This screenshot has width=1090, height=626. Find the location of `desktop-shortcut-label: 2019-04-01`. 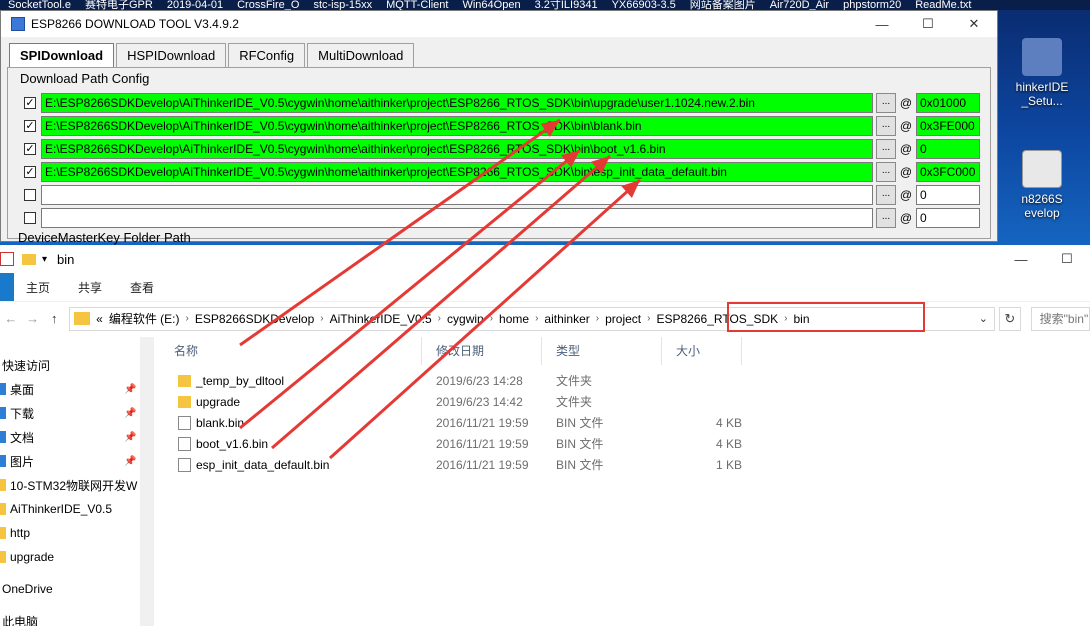

desktop-shortcut-label: 2019-04-01 is located at coordinates (195, 5).